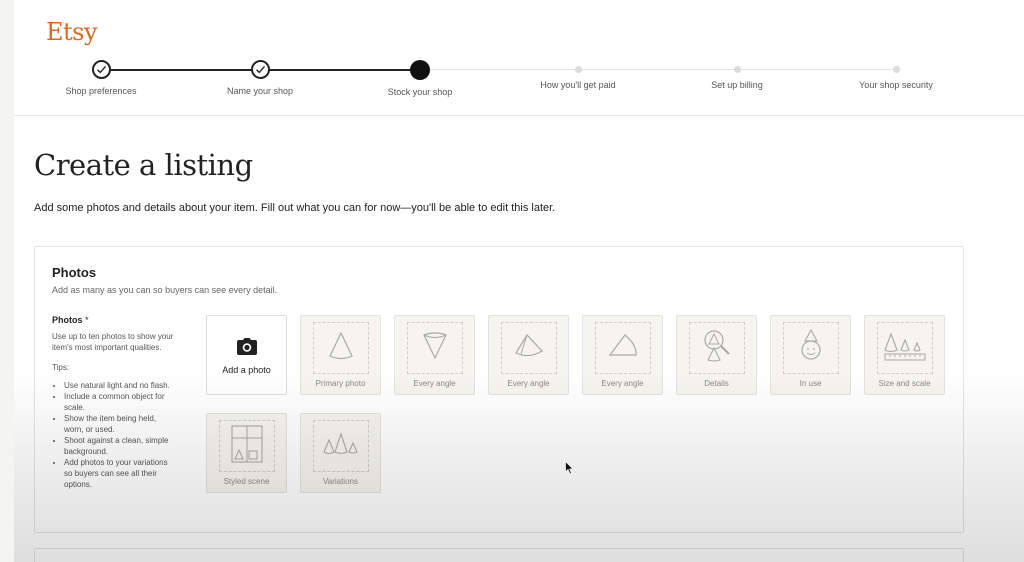 This screenshot has width=1024, height=562. Describe the element at coordinates (420, 70) in the screenshot. I see `current-step-dot` at that location.